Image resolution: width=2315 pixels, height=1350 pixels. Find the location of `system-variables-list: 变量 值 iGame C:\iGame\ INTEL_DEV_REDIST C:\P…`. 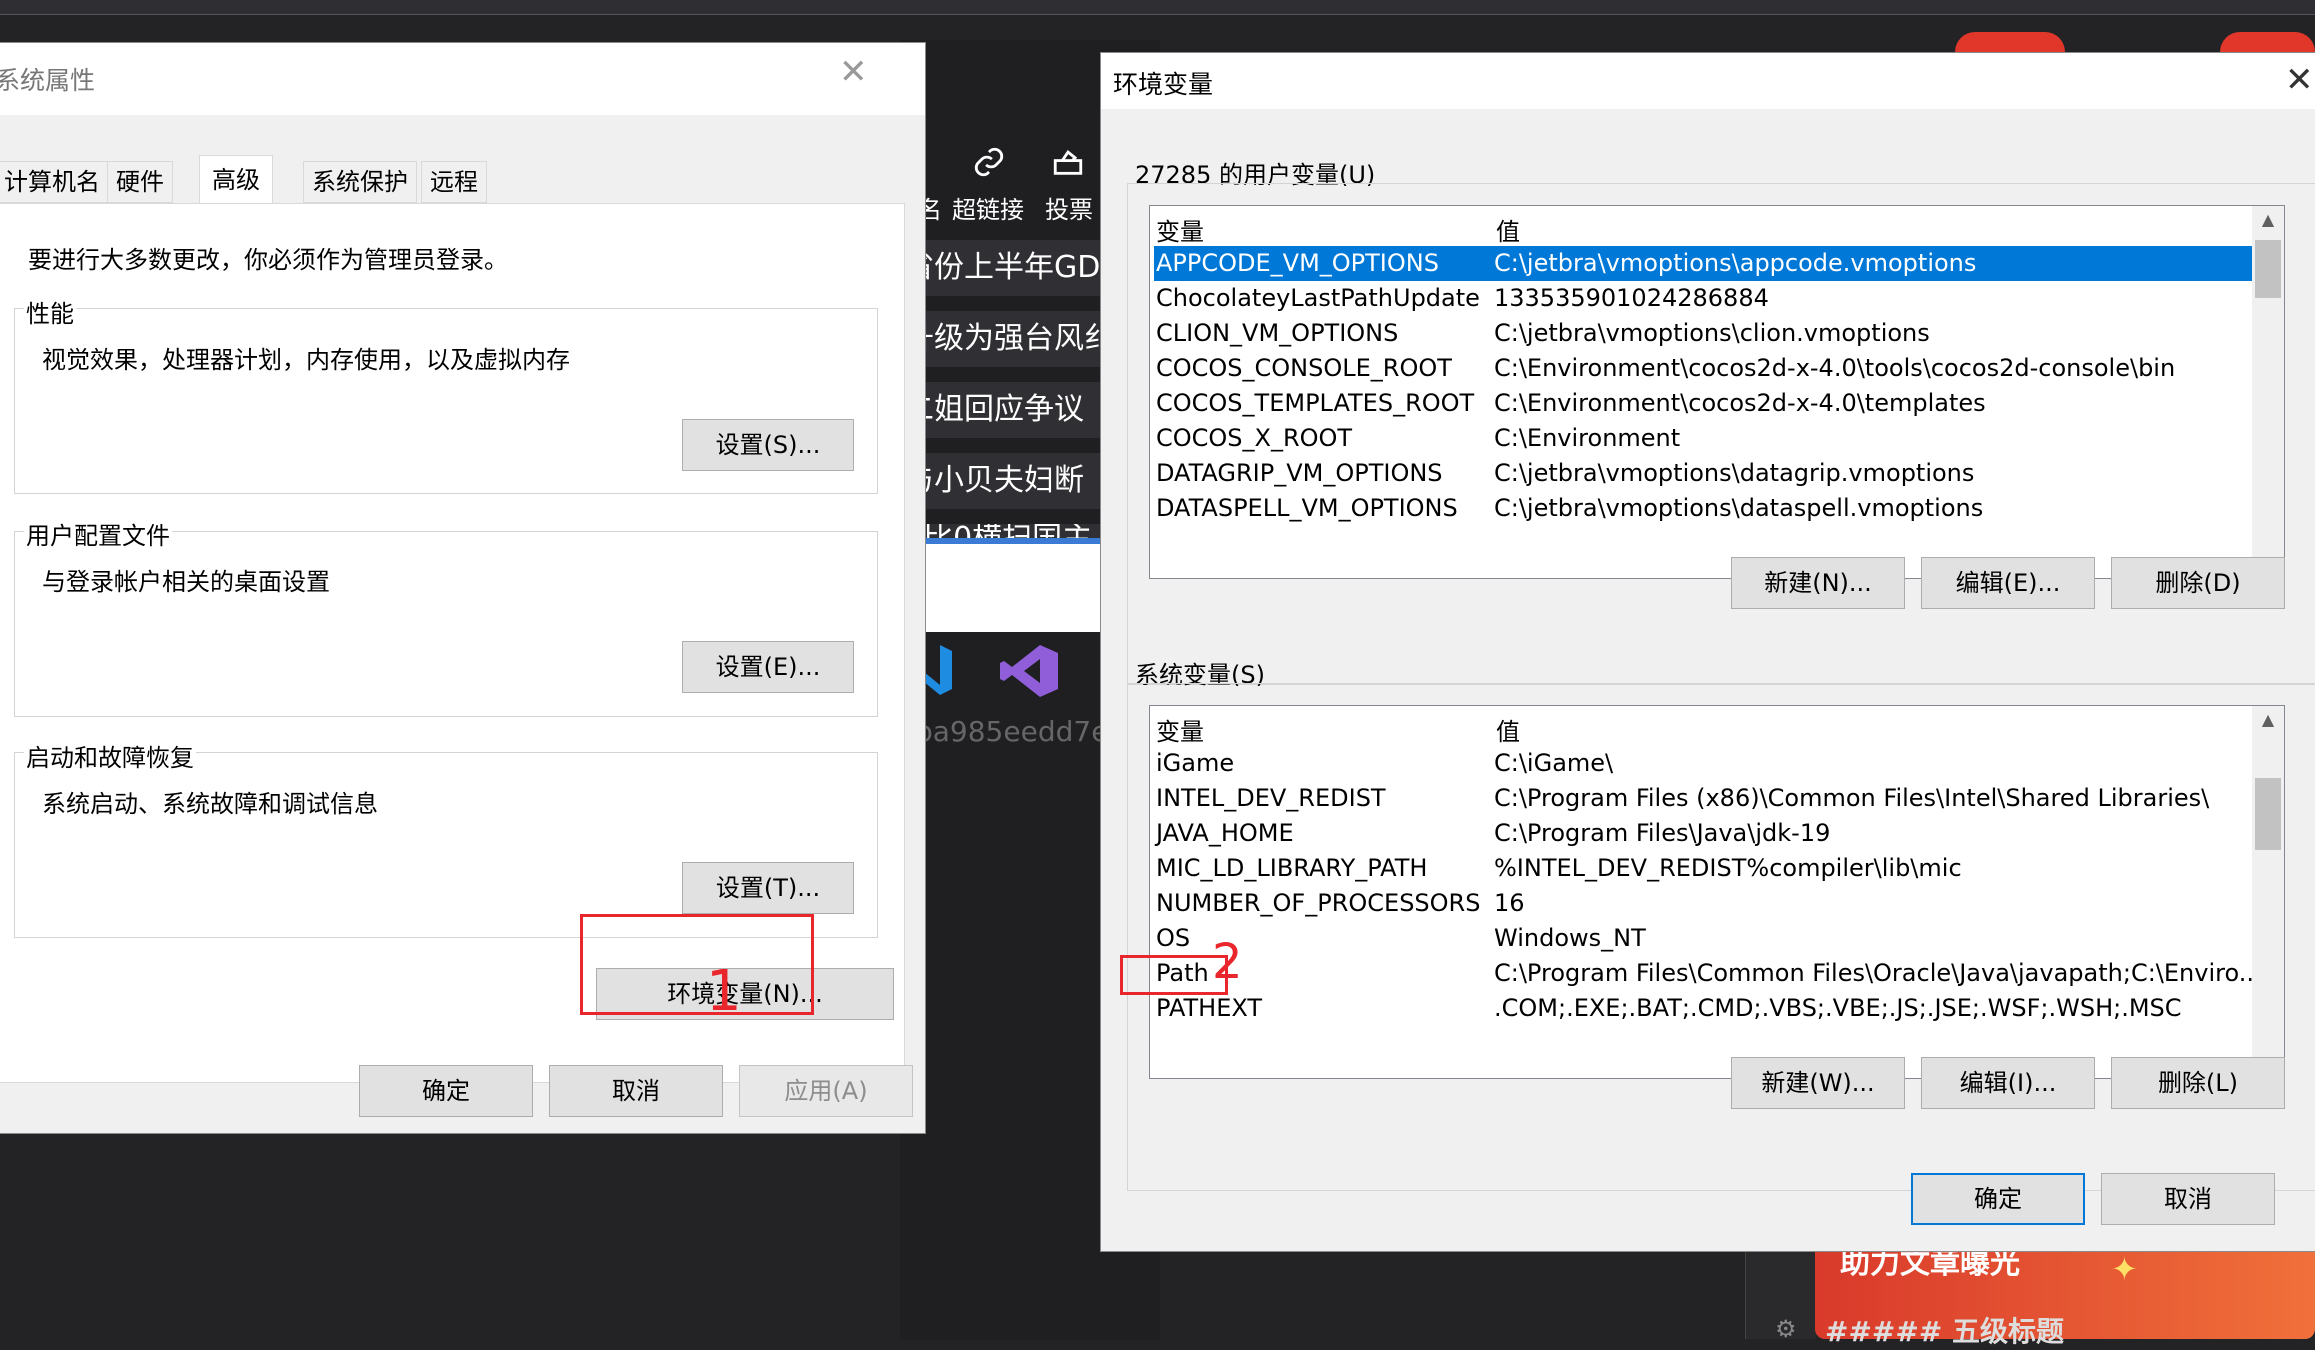

system-variables-list: 变量 值 iGame C:\iGame\ INTEL_DEV_REDIST C:\P… is located at coordinates (1717, 892).